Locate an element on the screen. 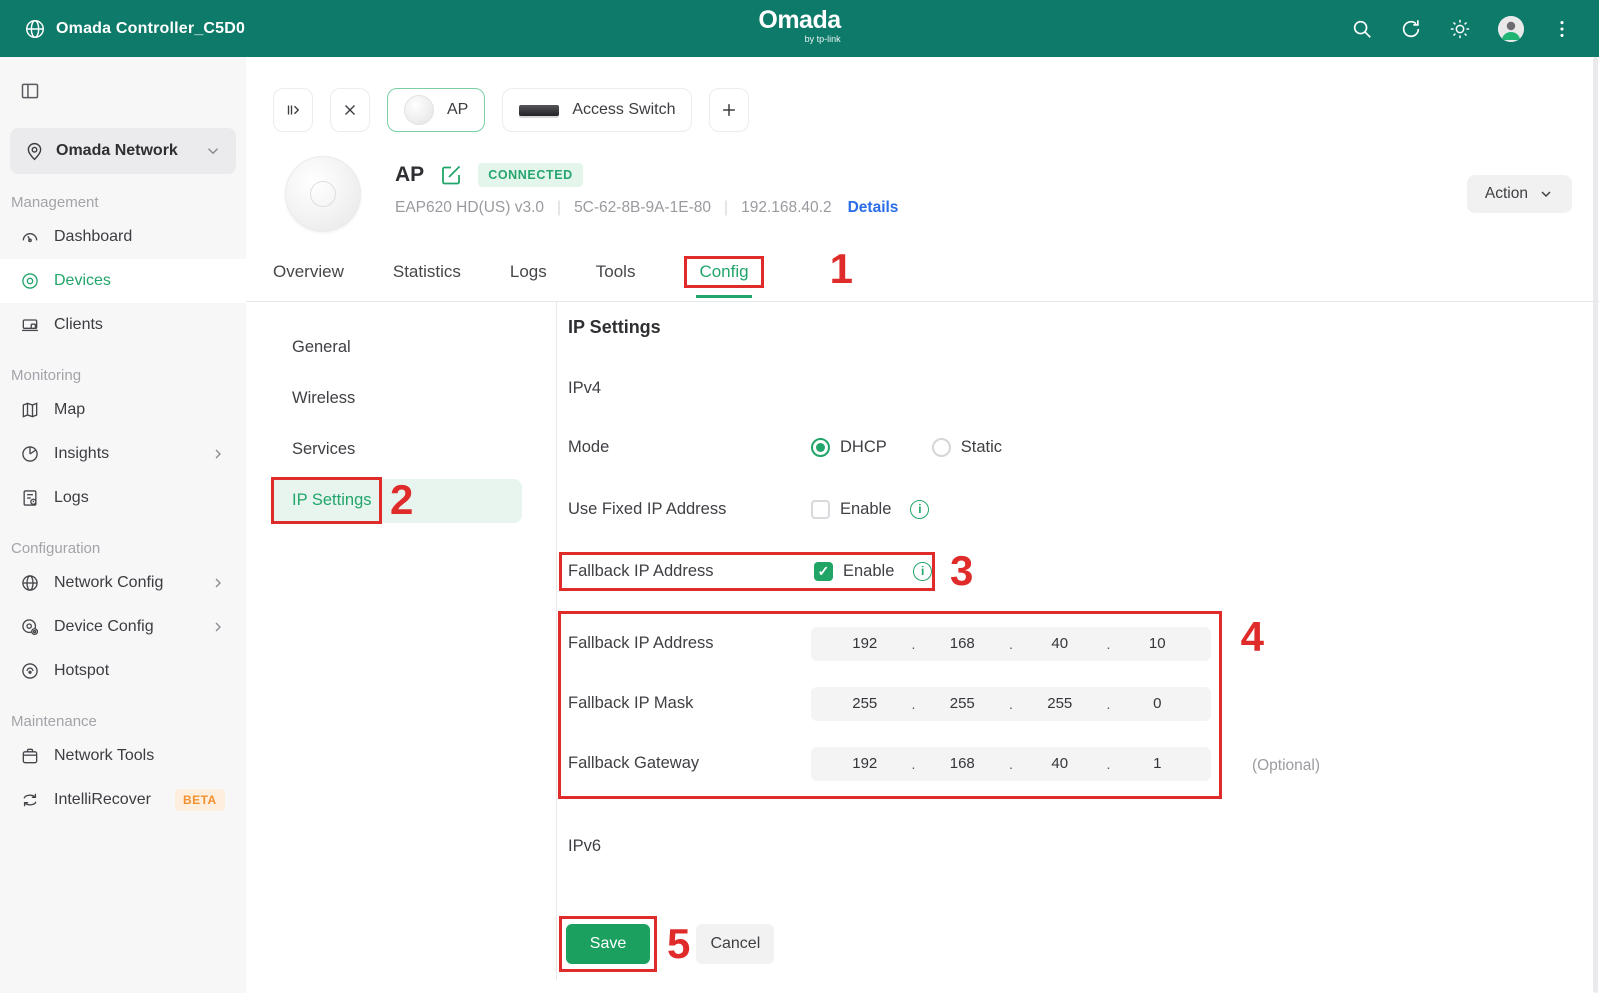  add-device-tab-button is located at coordinates (729, 110).